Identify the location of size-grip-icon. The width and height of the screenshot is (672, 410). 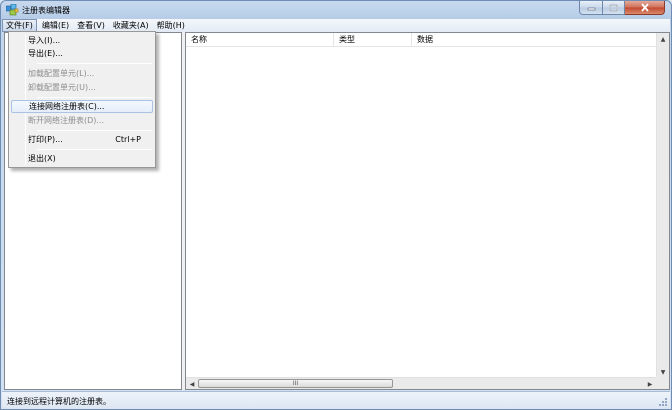
(663, 402).